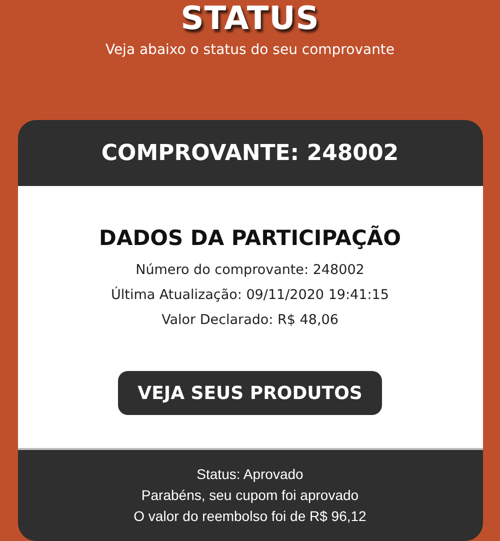 This screenshot has width=500, height=541. Describe the element at coordinates (250, 495) in the screenshot. I see `status-text: Parabéns, seu cupom foi aprovado` at that location.